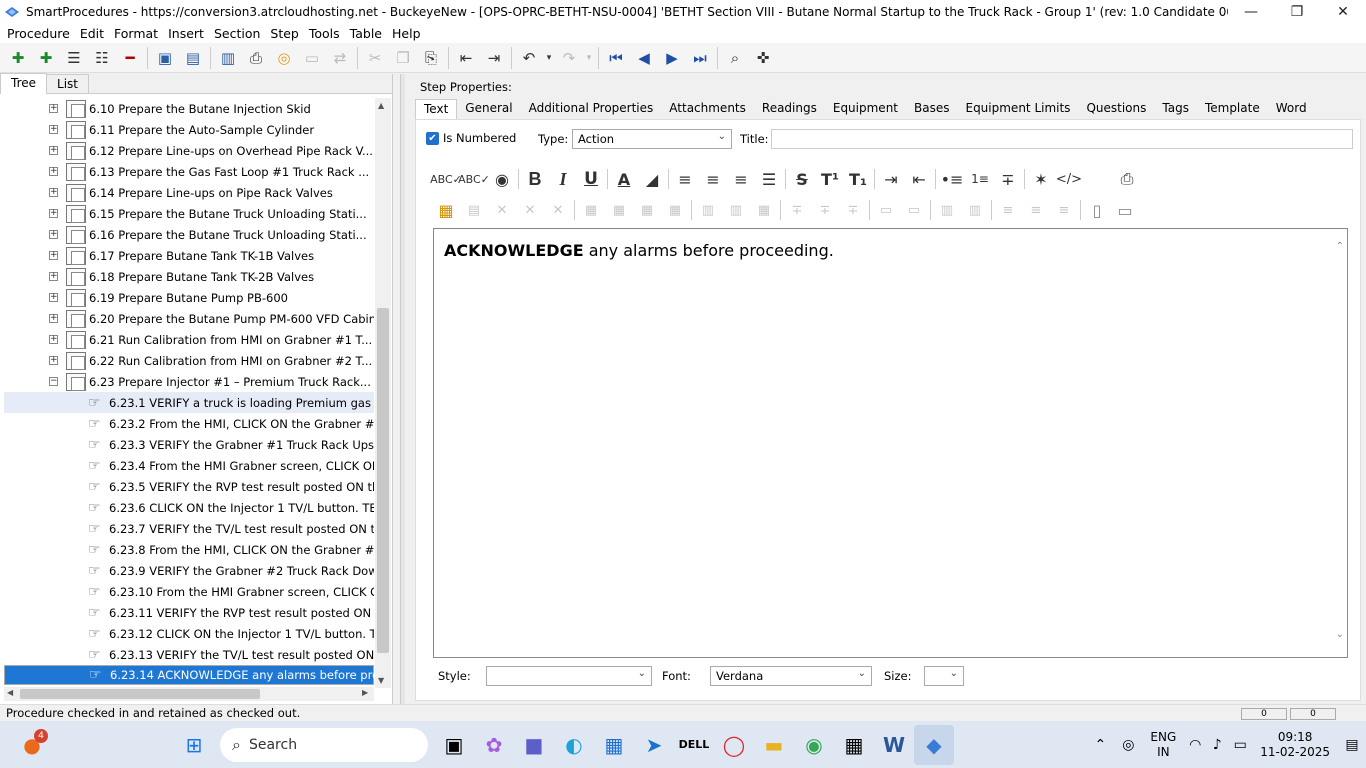  What do you see at coordinates (46, 58) in the screenshot?
I see `add-child-icon: ✚` at bounding box center [46, 58].